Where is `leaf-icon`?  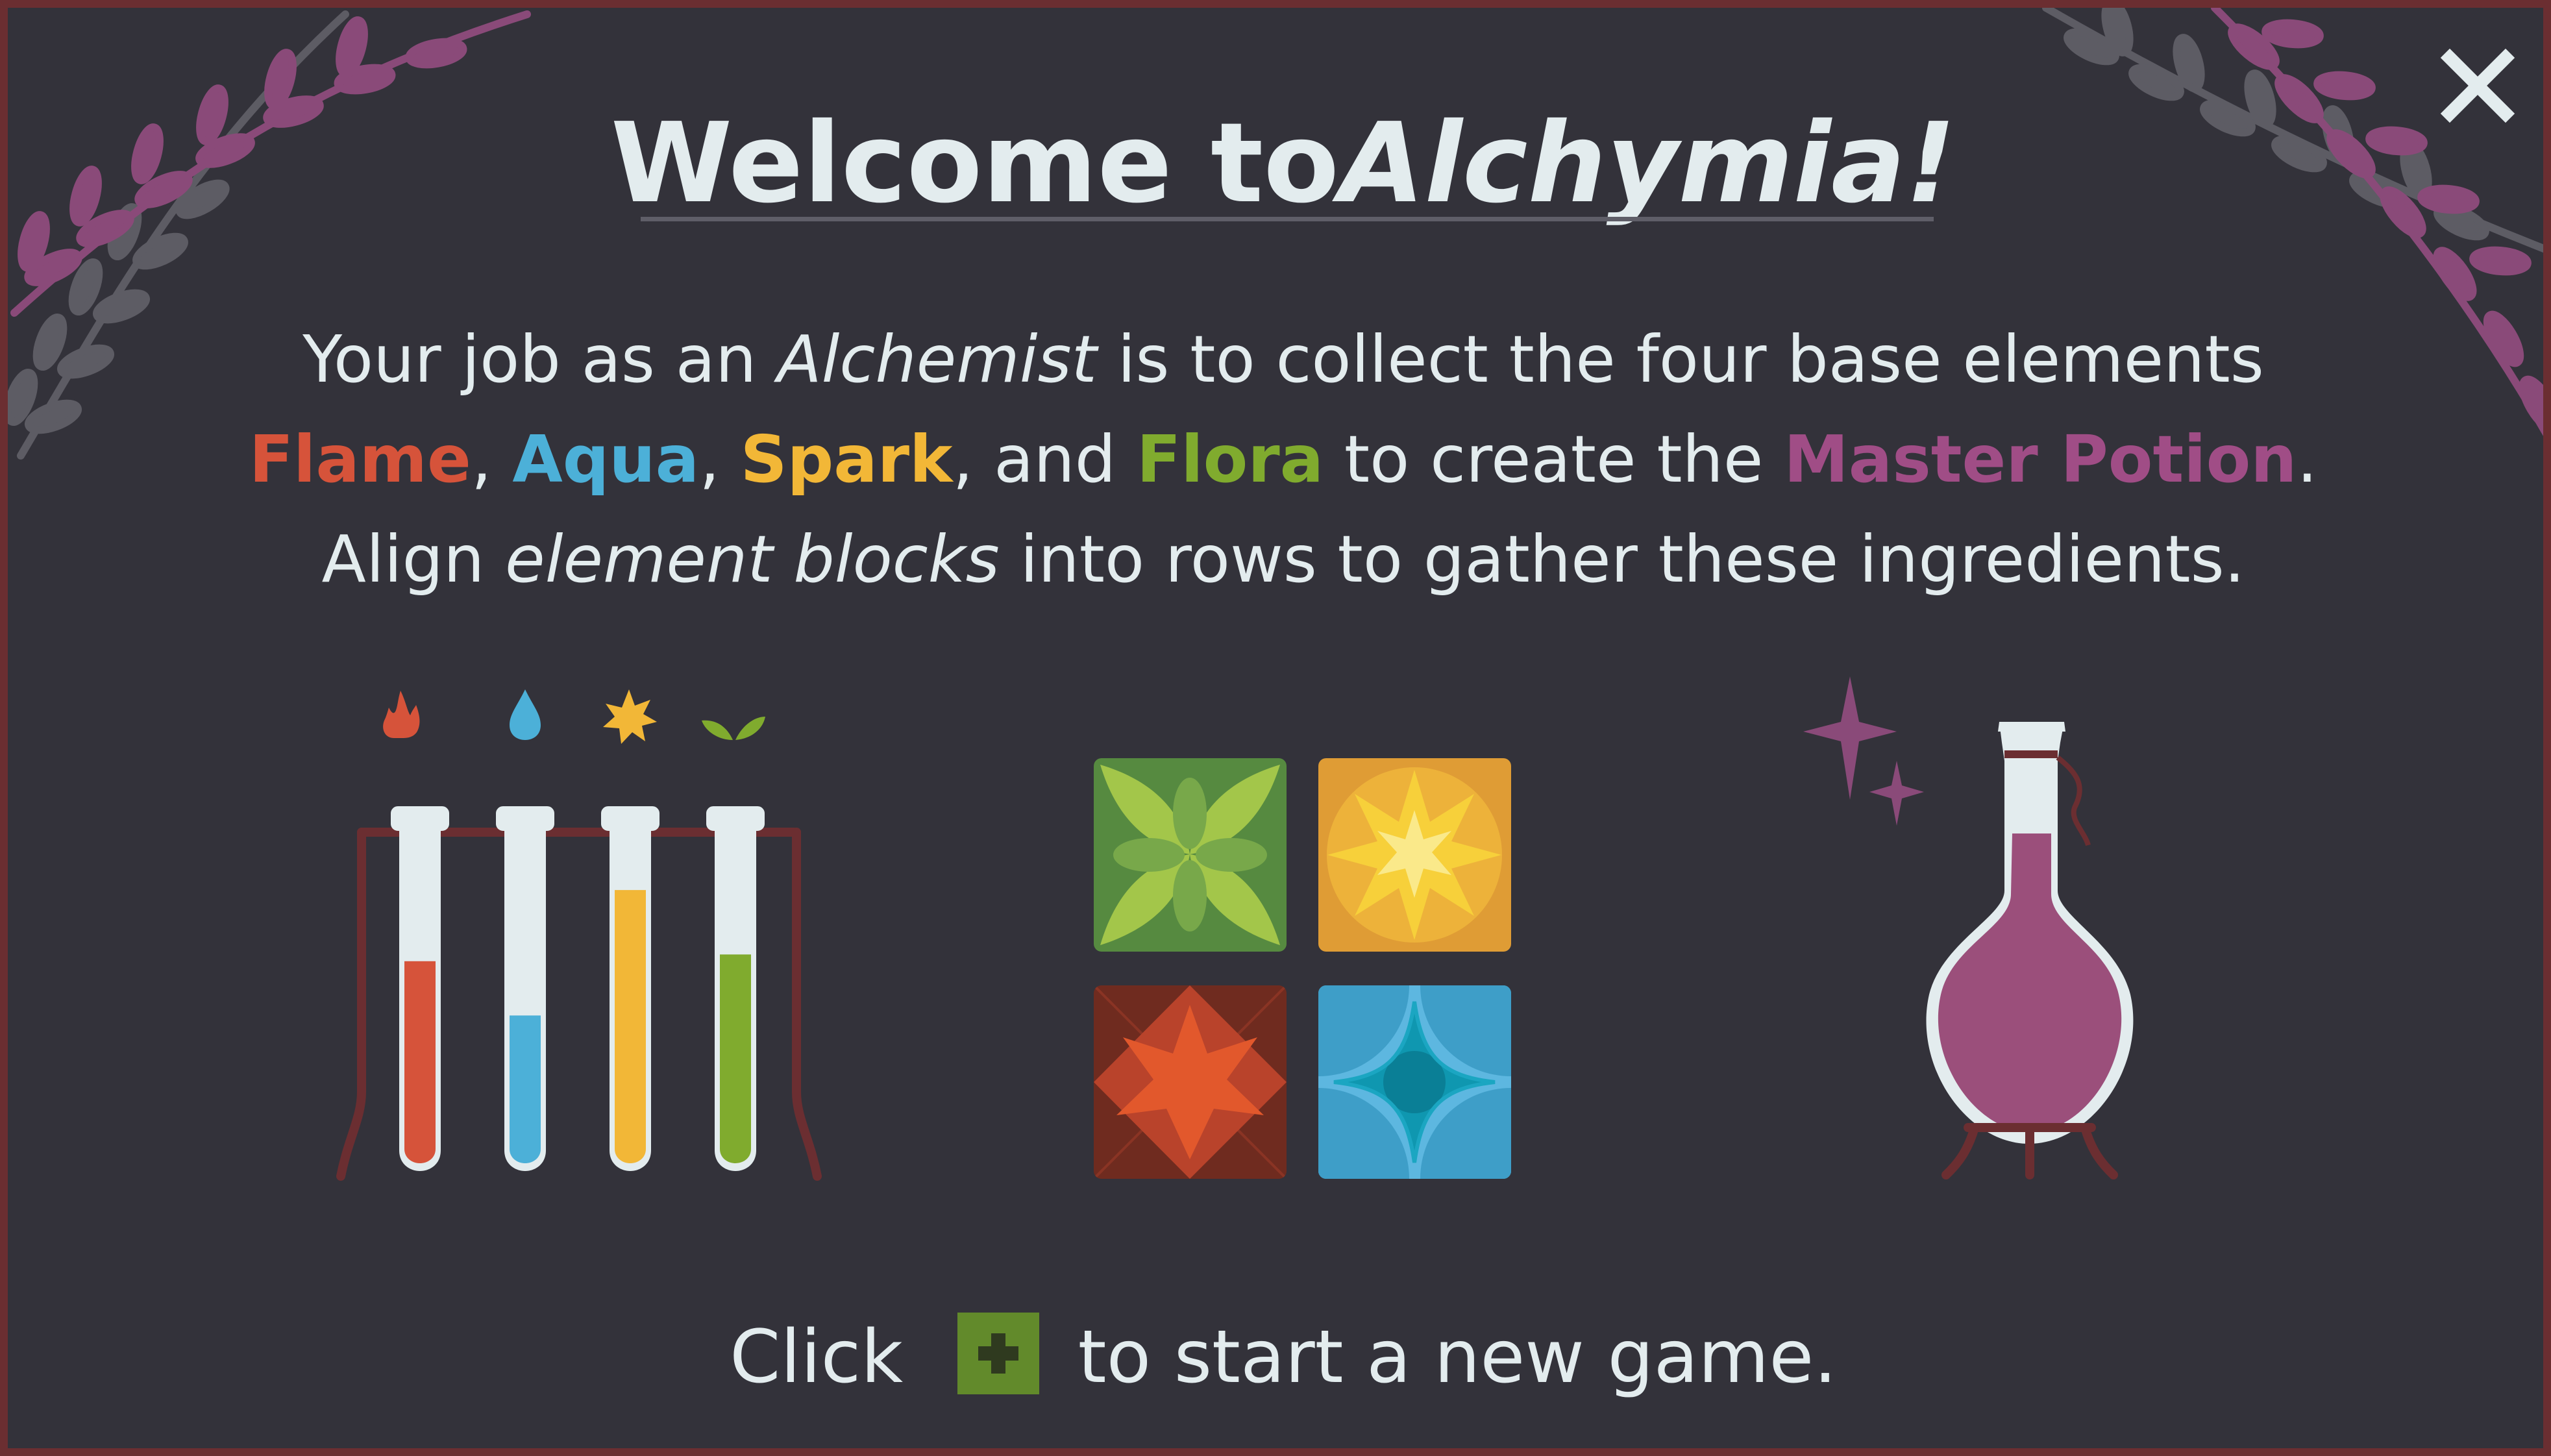
leaf-icon is located at coordinates (733, 728).